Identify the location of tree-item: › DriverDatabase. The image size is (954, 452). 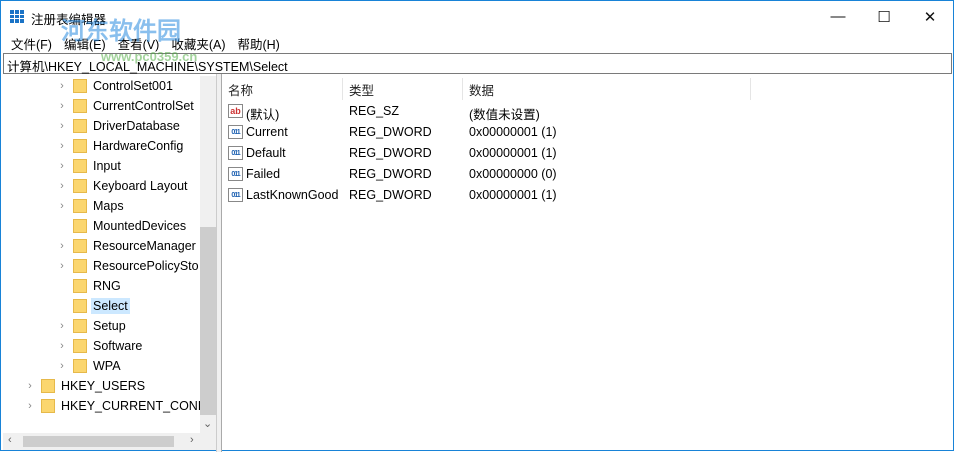
(118, 126).